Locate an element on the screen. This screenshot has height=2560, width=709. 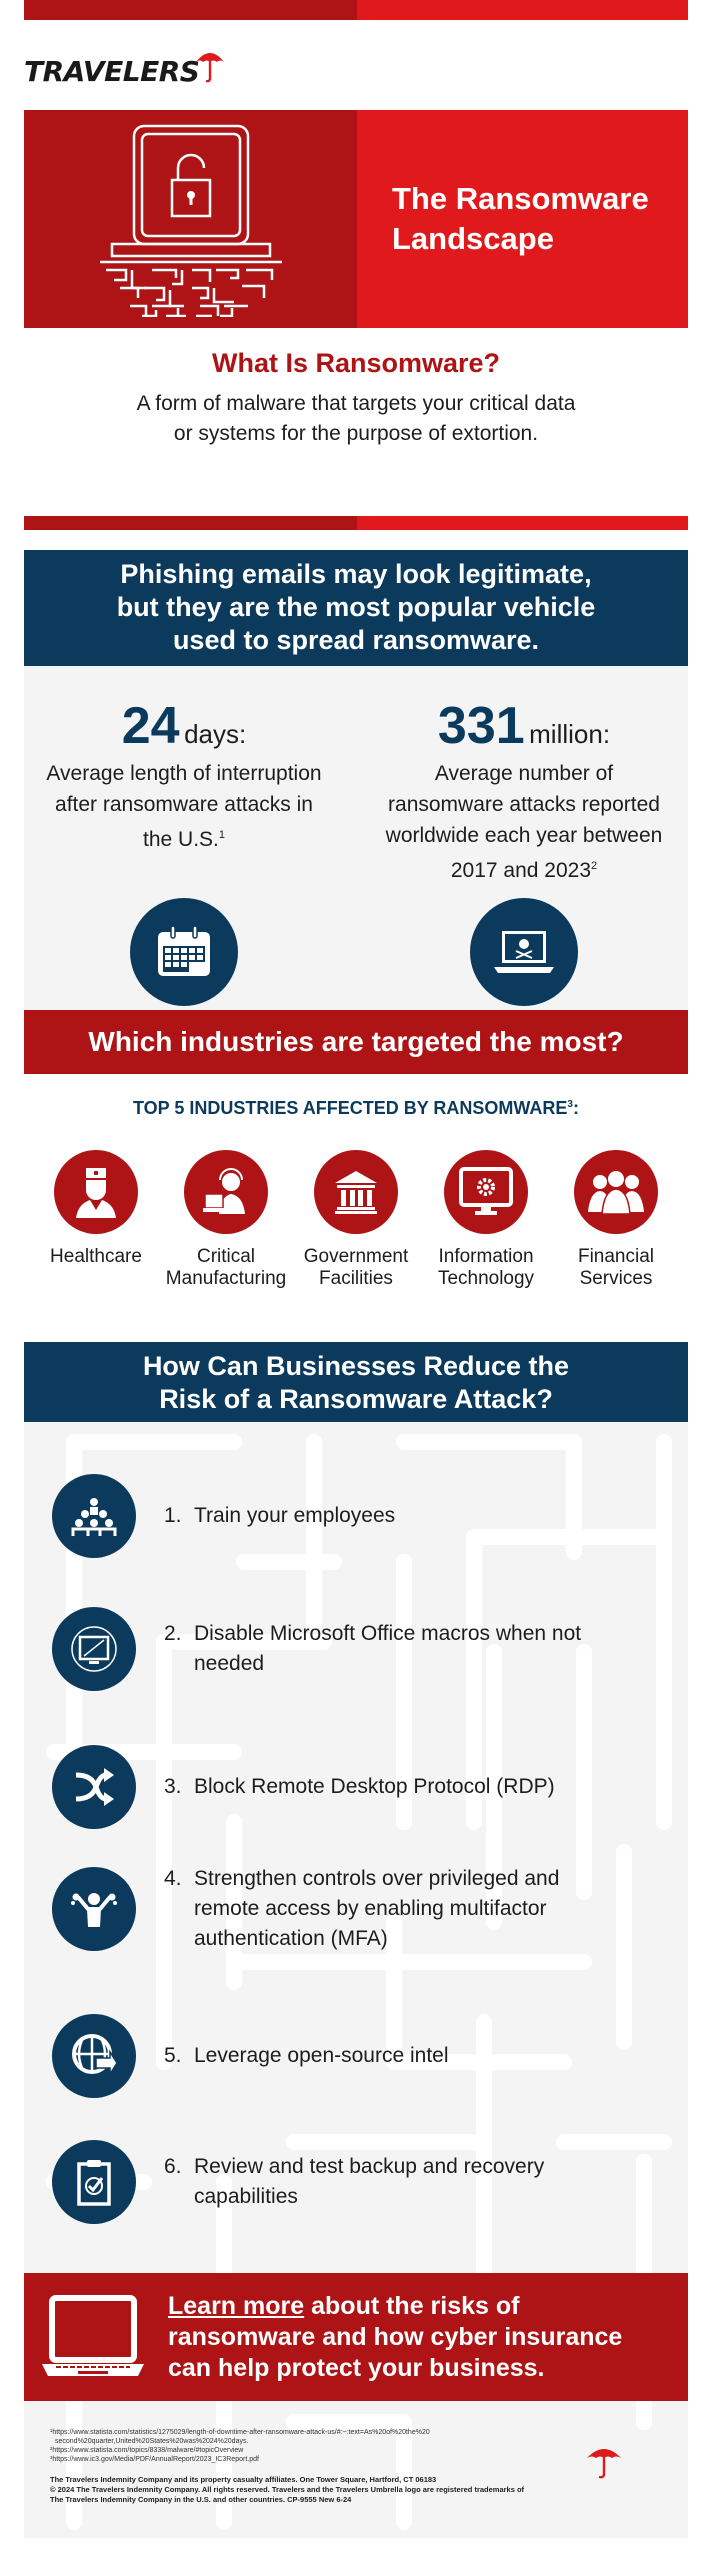
cta-line1: about the risks of is located at coordinates (412, 2305).